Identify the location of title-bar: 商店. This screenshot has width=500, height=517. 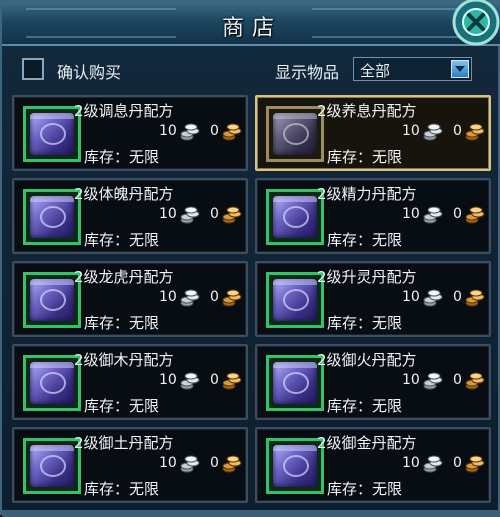
(251, 24).